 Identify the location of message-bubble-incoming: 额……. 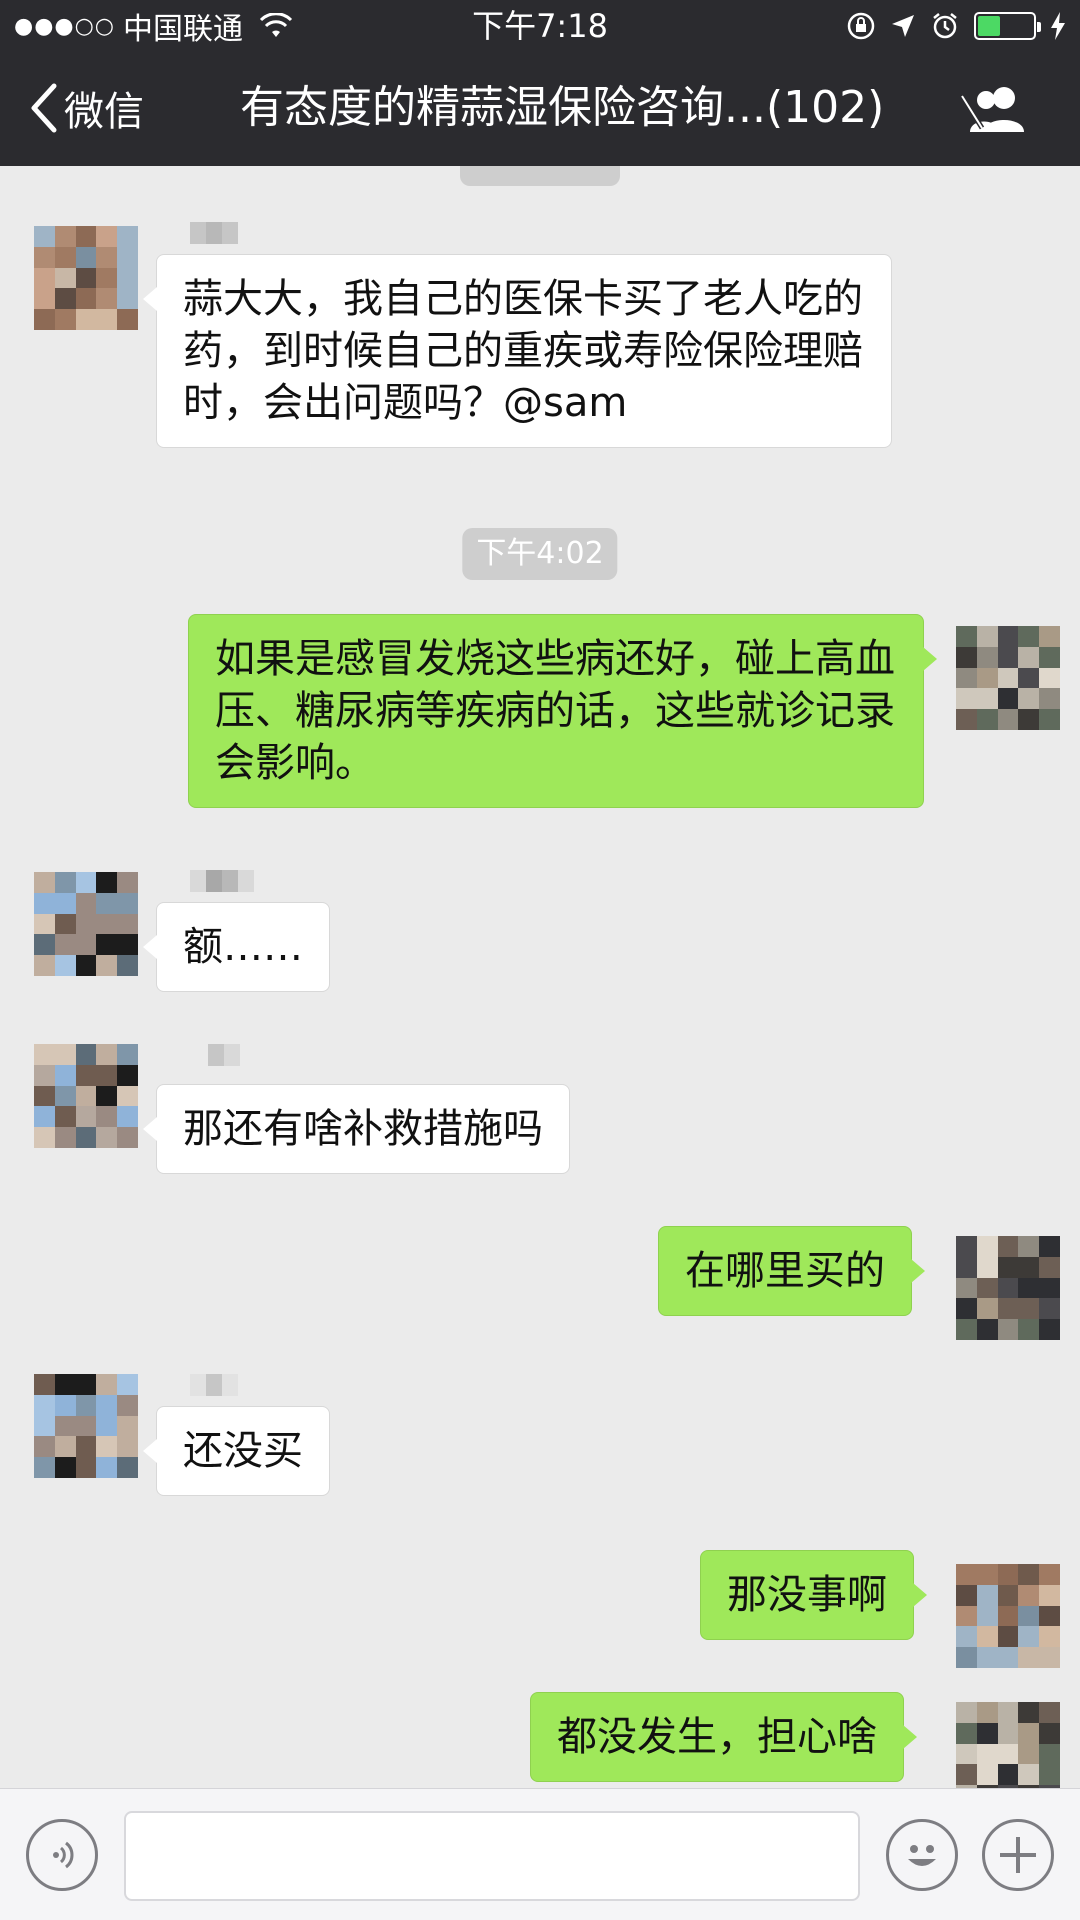
(236, 947).